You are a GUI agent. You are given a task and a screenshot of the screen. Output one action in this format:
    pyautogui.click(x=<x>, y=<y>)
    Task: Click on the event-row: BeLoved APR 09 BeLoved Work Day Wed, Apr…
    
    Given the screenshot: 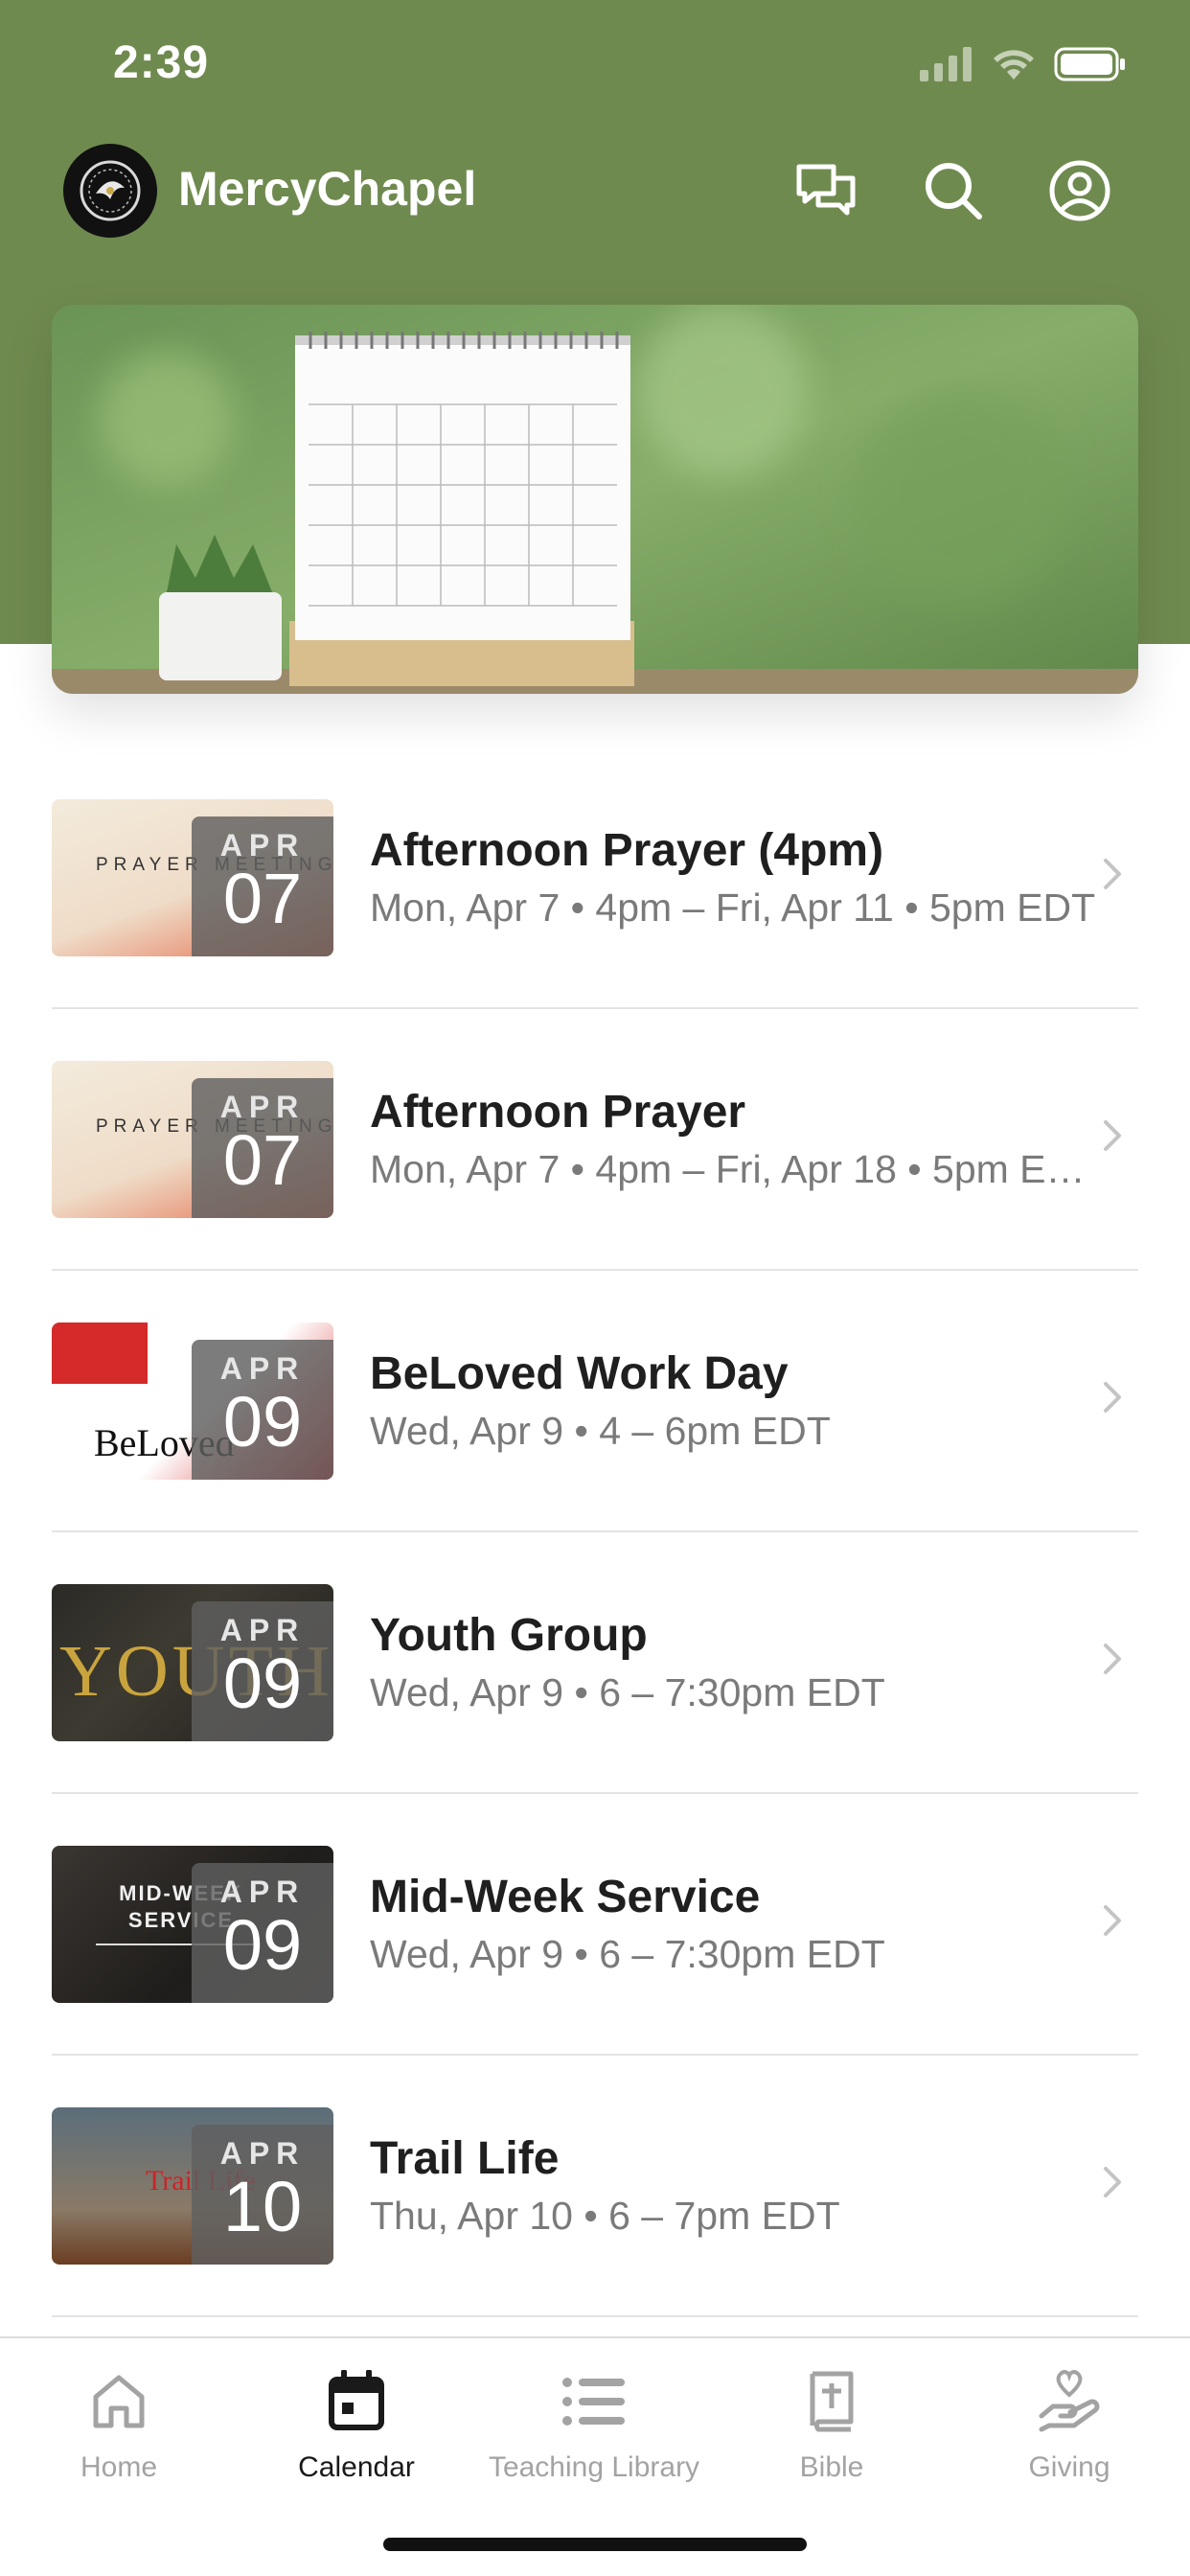 What is the action you would take?
    pyautogui.click(x=595, y=1401)
    